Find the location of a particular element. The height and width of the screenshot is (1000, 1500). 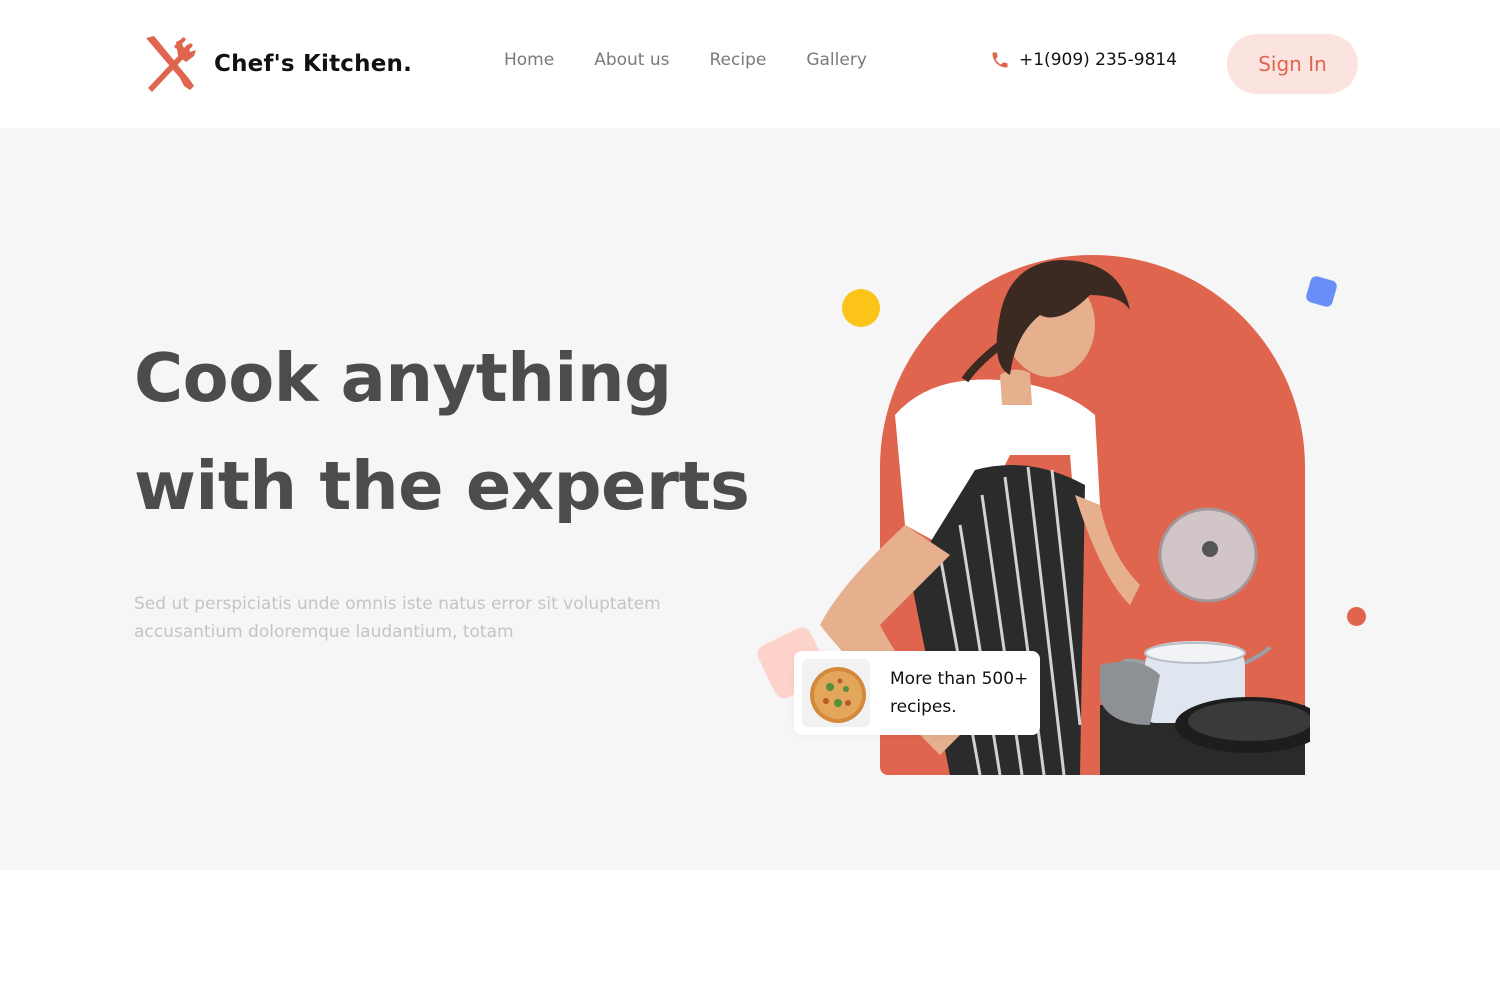

phone-icon is located at coordinates (1000, 60).